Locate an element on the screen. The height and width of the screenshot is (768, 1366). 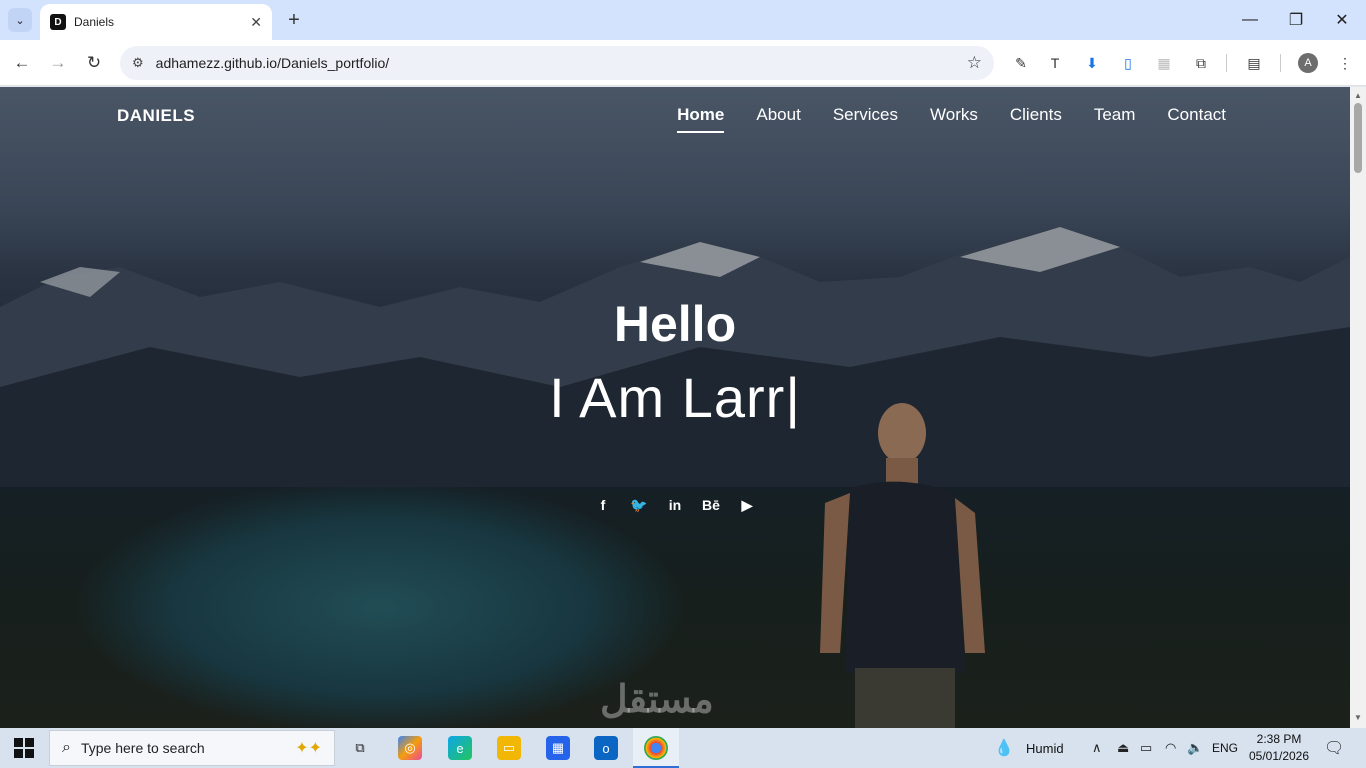
volume-icon: 🔈 is located at coordinates (1195, 748).